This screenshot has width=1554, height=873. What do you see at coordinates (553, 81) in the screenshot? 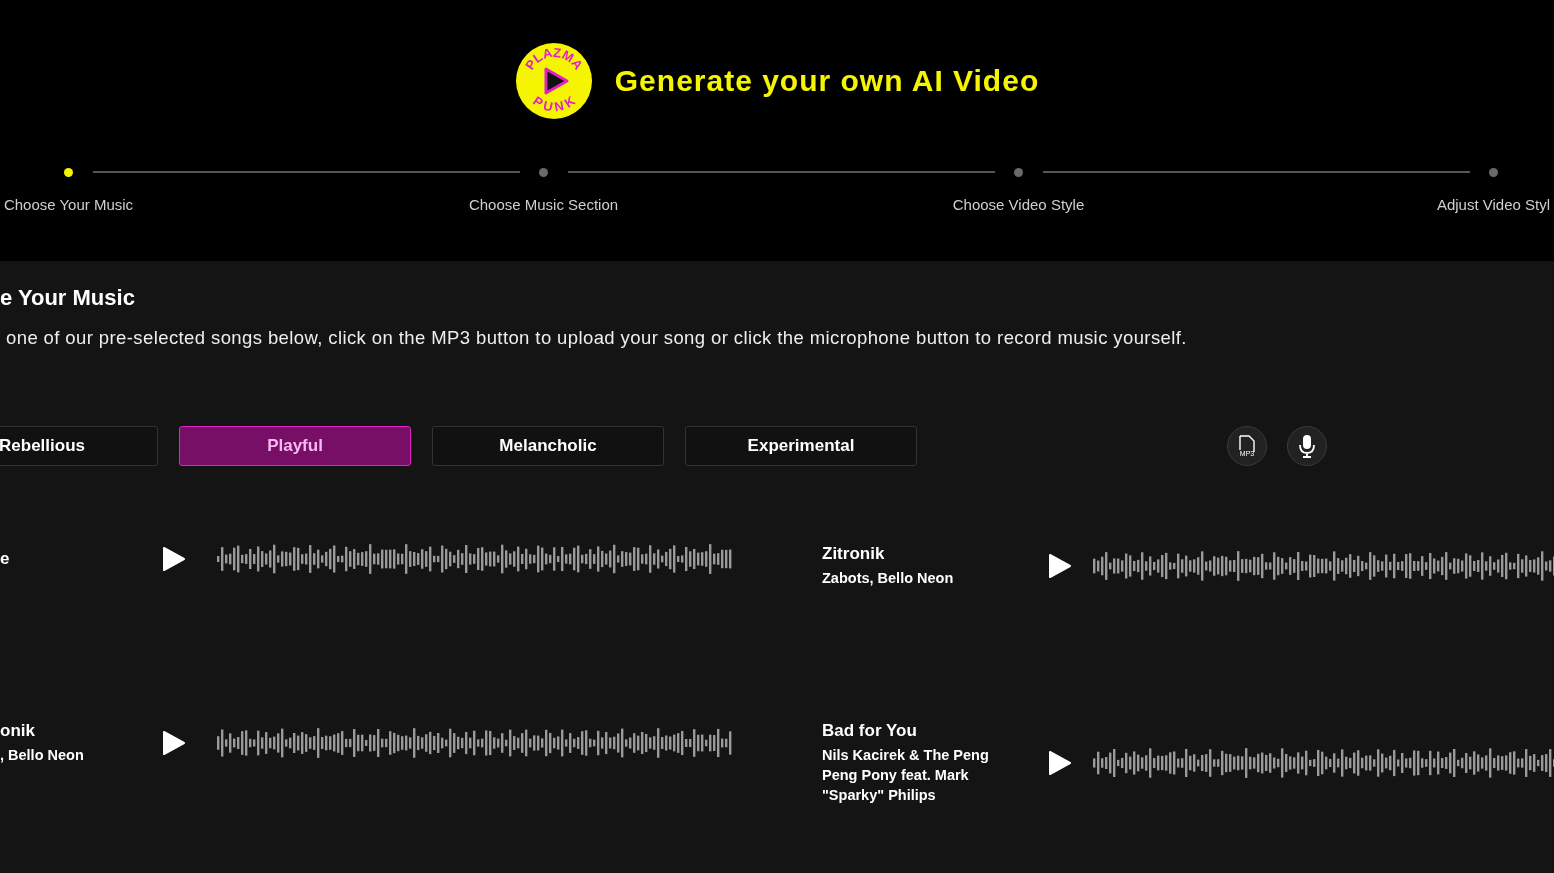
I see `logo: PLAZMA PUNK` at bounding box center [553, 81].